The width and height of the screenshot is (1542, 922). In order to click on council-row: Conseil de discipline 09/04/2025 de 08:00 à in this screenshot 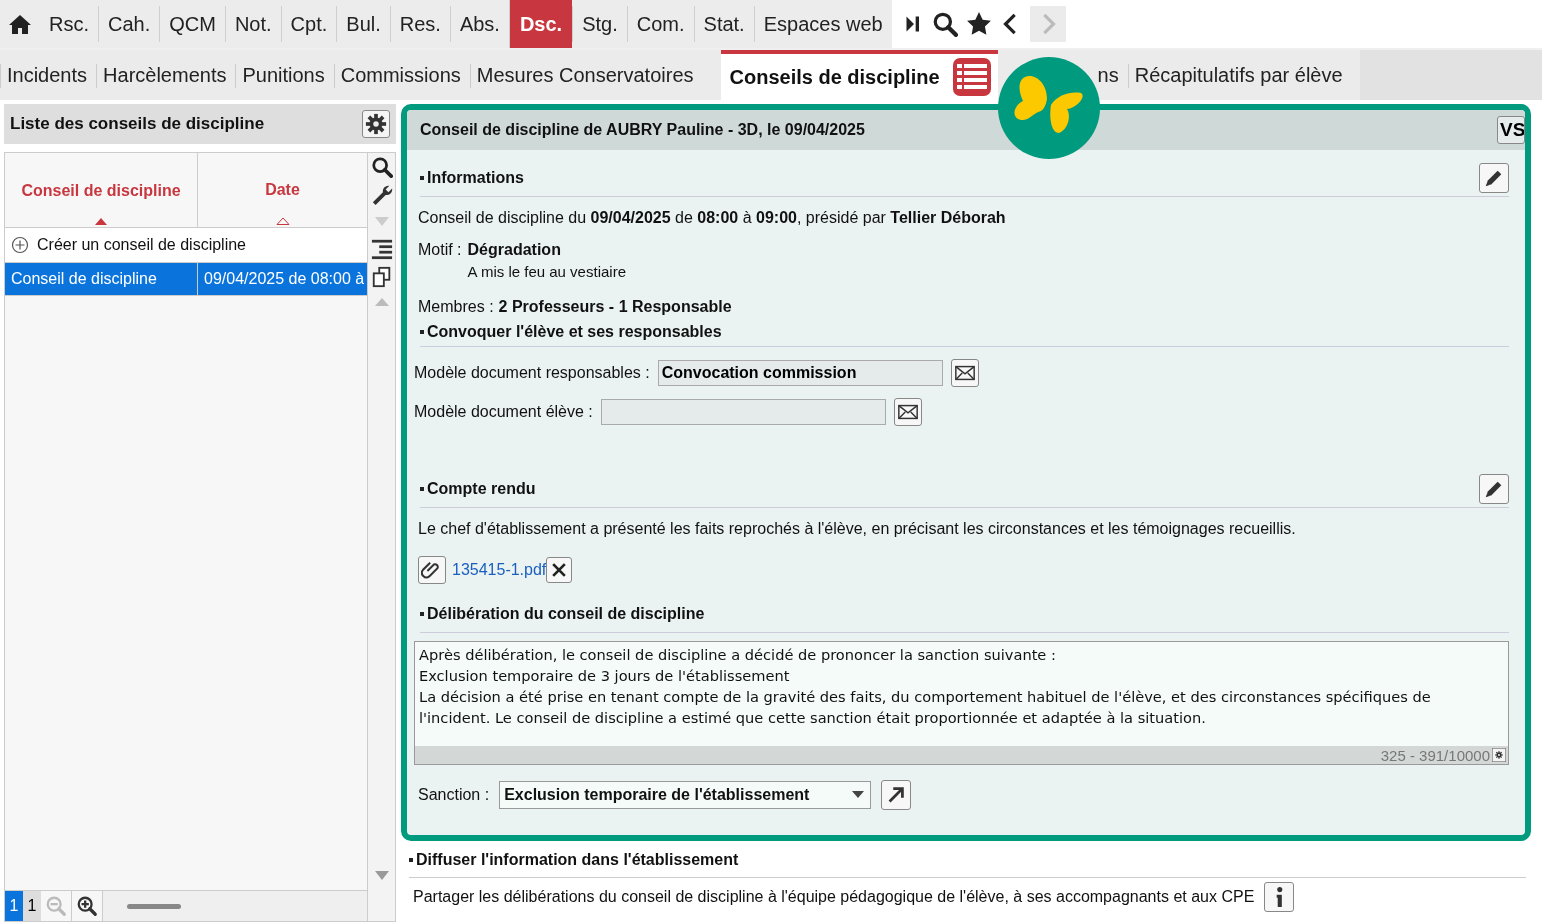, I will do `click(186, 279)`.